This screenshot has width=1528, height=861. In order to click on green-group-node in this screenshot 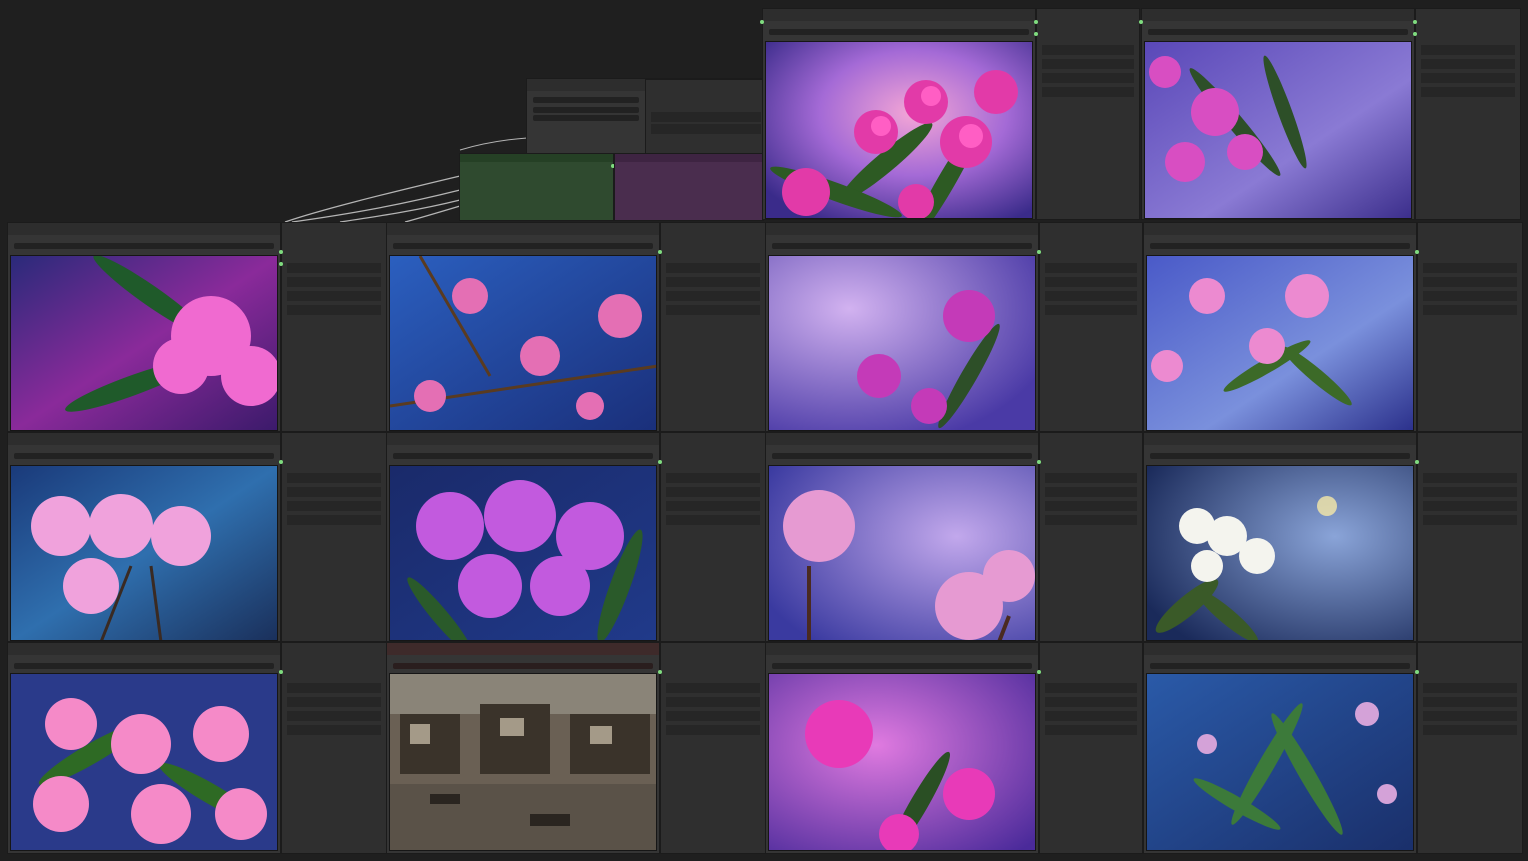, I will do `click(537, 187)`.